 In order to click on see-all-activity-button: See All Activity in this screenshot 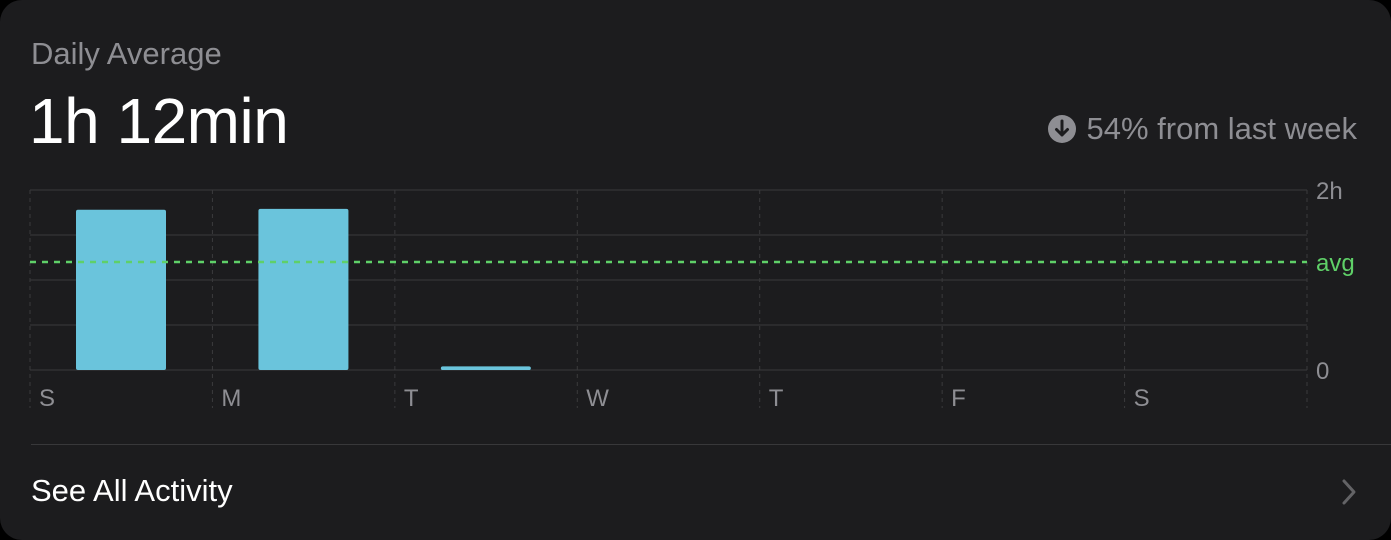, I will do `click(695, 486)`.